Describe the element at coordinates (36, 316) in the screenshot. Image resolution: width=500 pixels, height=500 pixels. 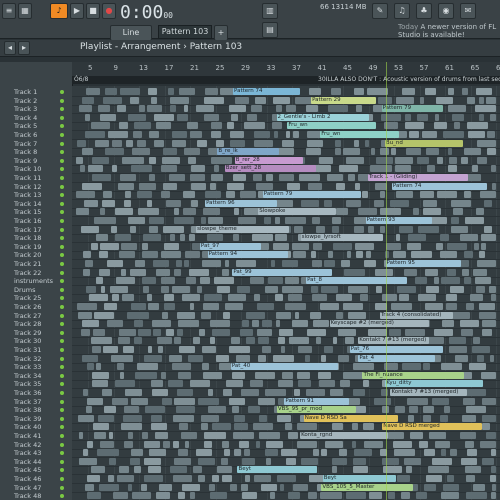
I see `track-header: Track 27` at that location.